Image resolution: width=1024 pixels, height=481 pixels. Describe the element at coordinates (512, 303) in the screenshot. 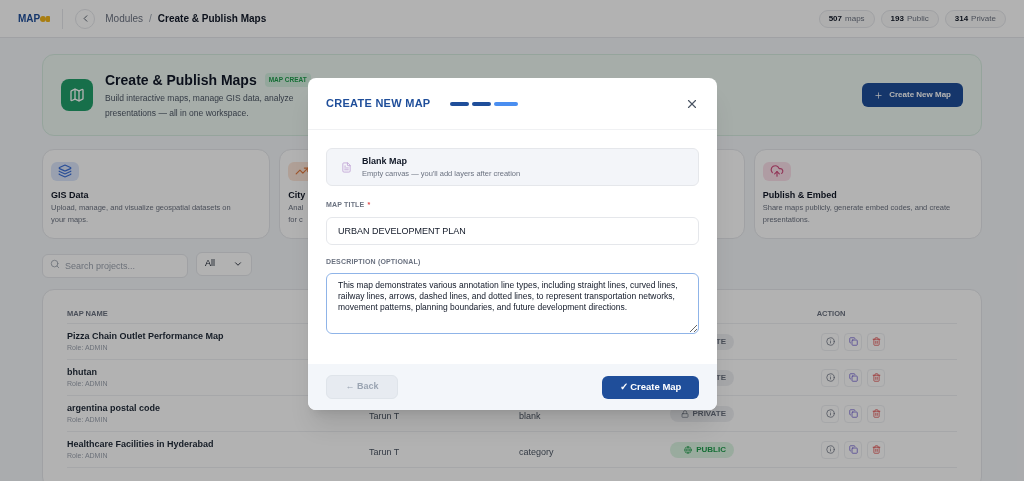

I see `description-field: This map demonstrates various annotation line types, including straight lines, curved lines, railway lines, arrows, dashed lines, and dotted lines, to represent transportation networks, movement patterns, planning boundaries, and future development directions.` at that location.